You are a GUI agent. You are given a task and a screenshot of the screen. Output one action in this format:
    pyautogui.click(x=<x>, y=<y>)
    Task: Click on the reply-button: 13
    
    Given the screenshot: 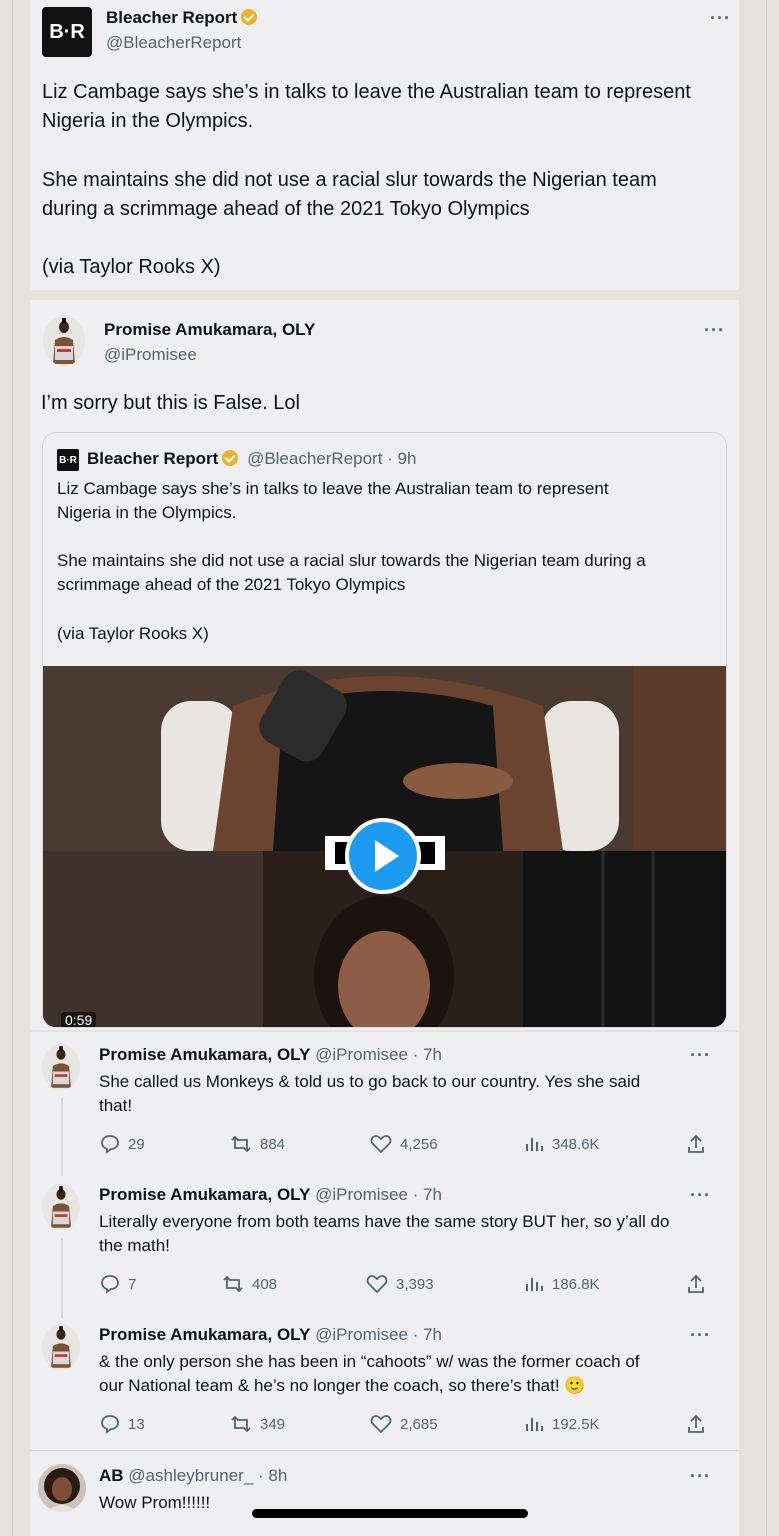 What is the action you would take?
    pyautogui.click(x=122, y=1424)
    